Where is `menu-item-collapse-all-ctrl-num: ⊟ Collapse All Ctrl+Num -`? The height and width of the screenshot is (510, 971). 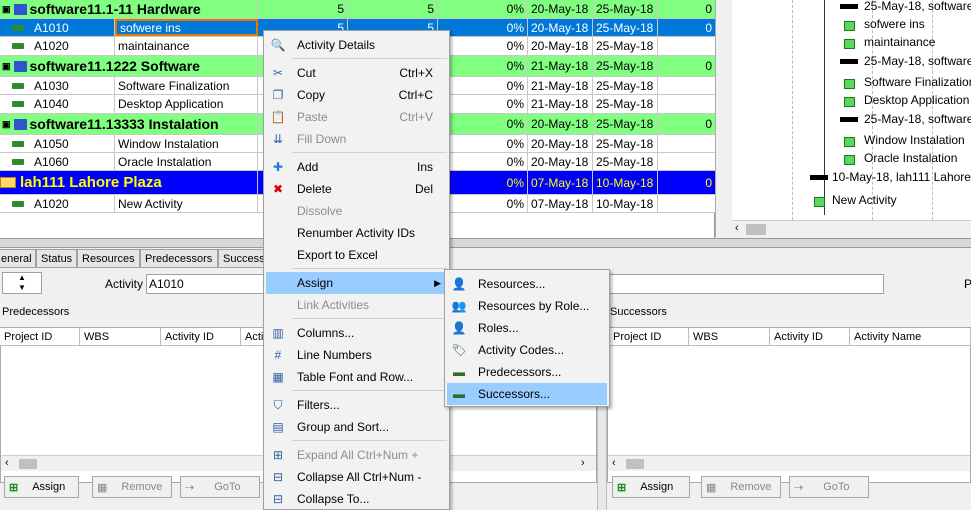 menu-item-collapse-all-ctrl-num: ⊟ Collapse All Ctrl+Num - is located at coordinates (356, 477).